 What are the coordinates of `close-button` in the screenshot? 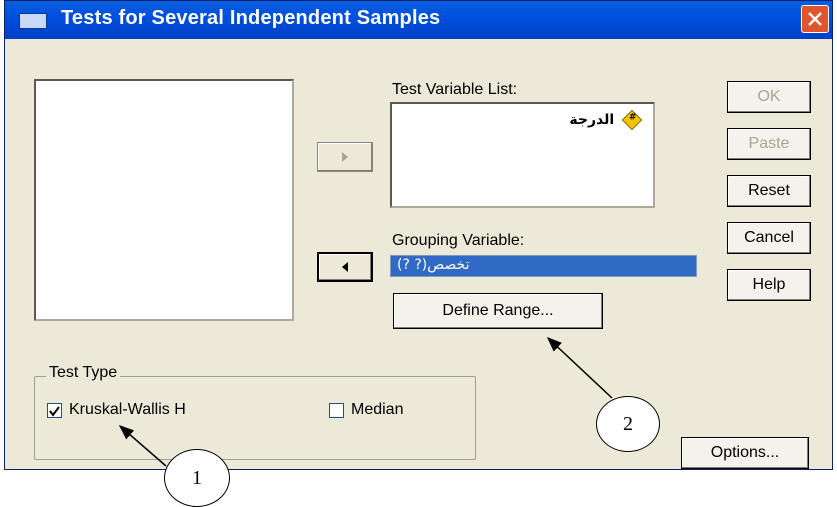 It's located at (815, 19).